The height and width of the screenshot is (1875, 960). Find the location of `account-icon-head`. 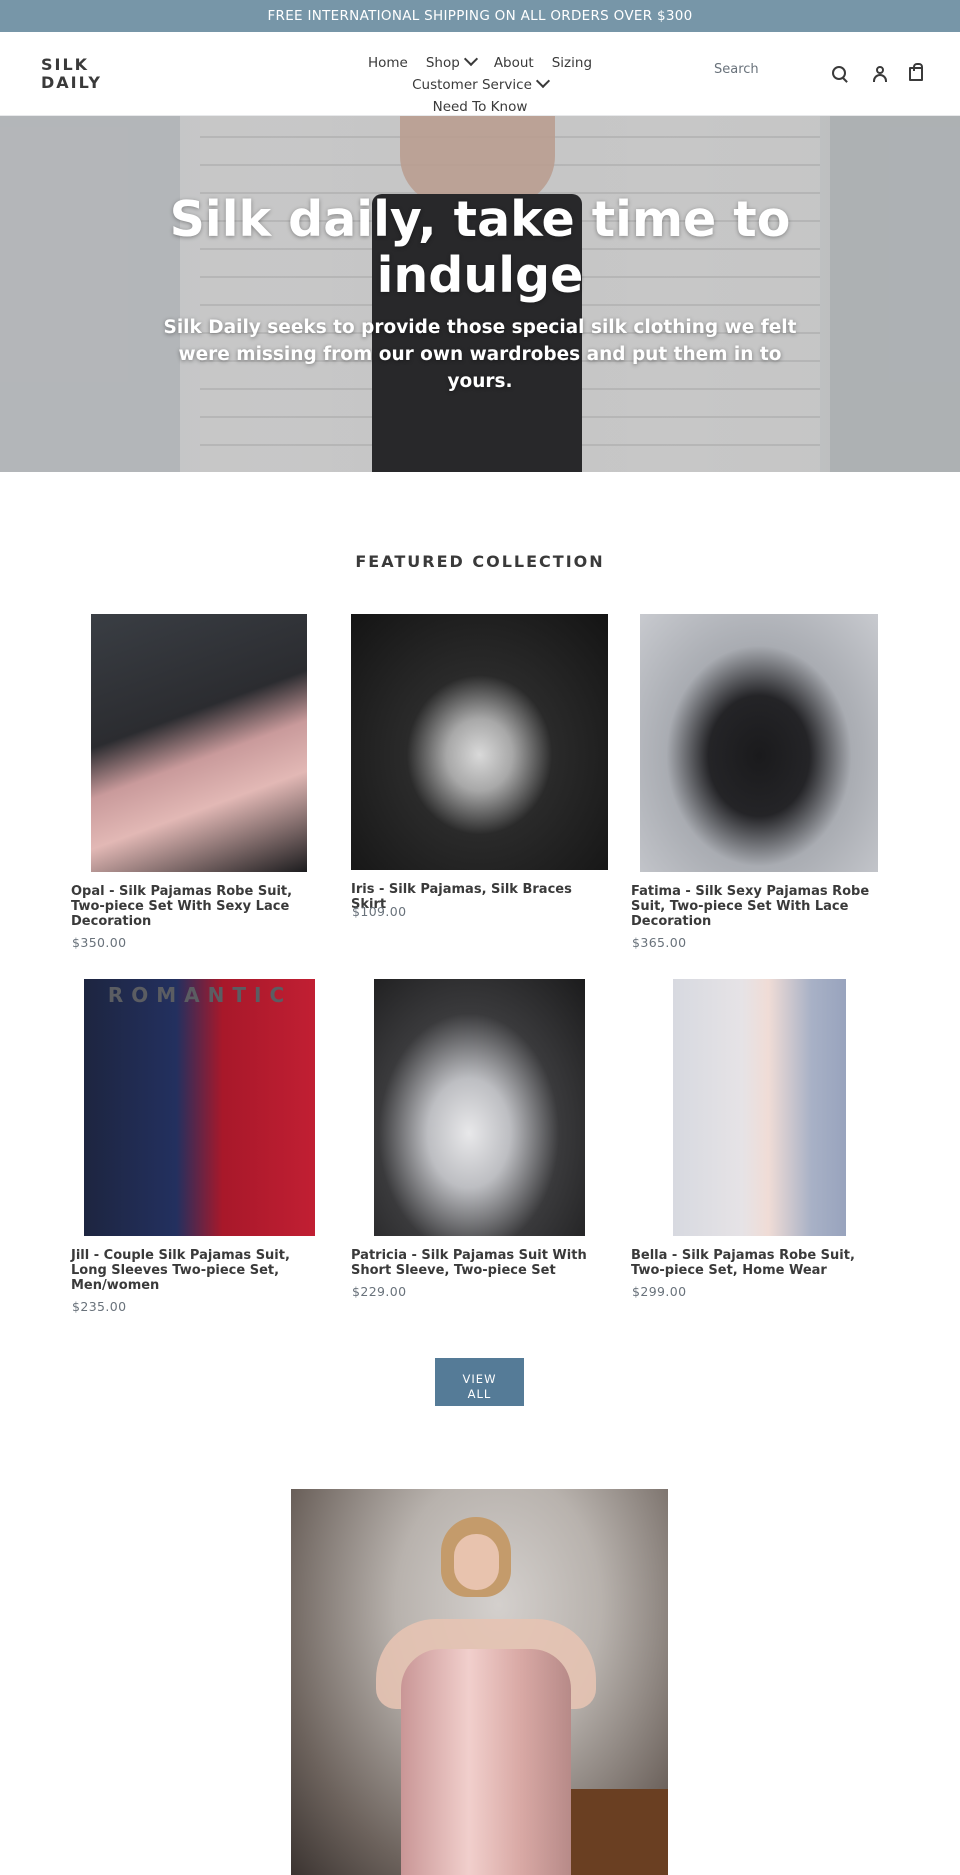

account-icon-head is located at coordinates (880, 70).